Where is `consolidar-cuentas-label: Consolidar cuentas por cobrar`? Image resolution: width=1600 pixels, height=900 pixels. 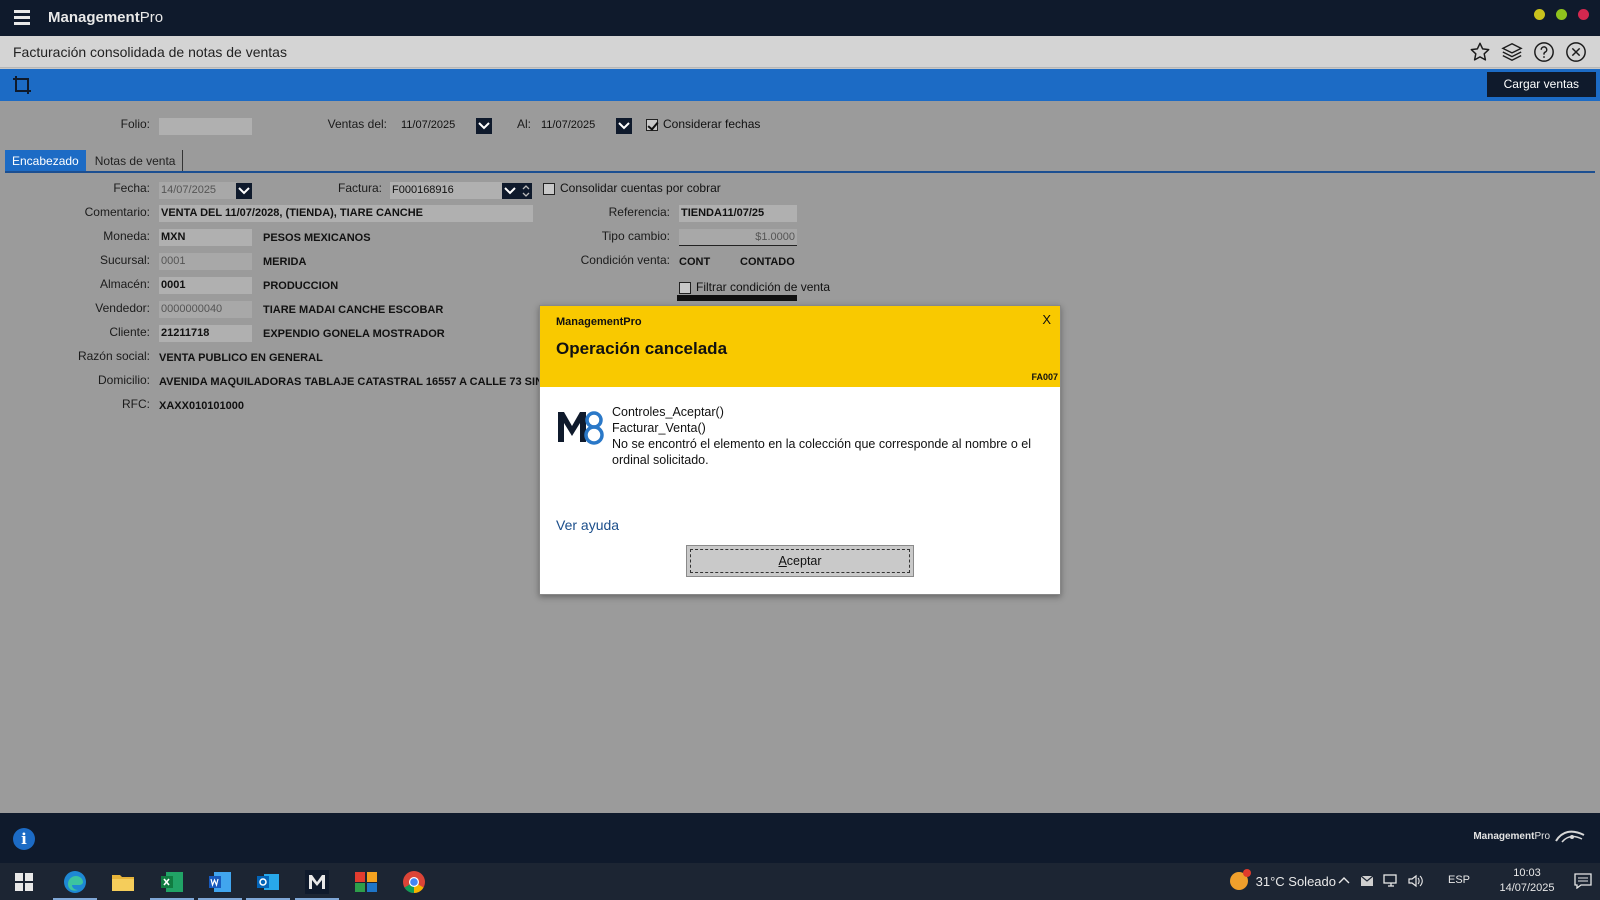 consolidar-cuentas-label: Consolidar cuentas por cobrar is located at coordinates (640, 188).